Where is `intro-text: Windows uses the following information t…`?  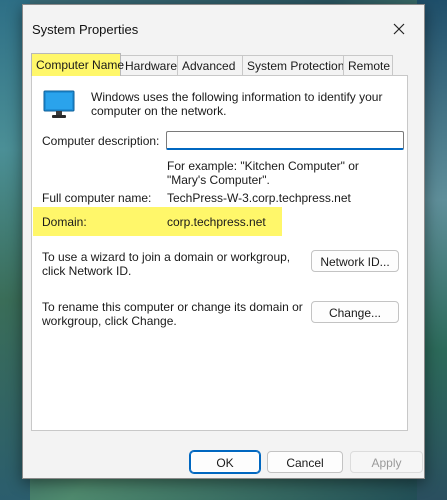 intro-text: Windows uses the following information t… is located at coordinates (237, 104).